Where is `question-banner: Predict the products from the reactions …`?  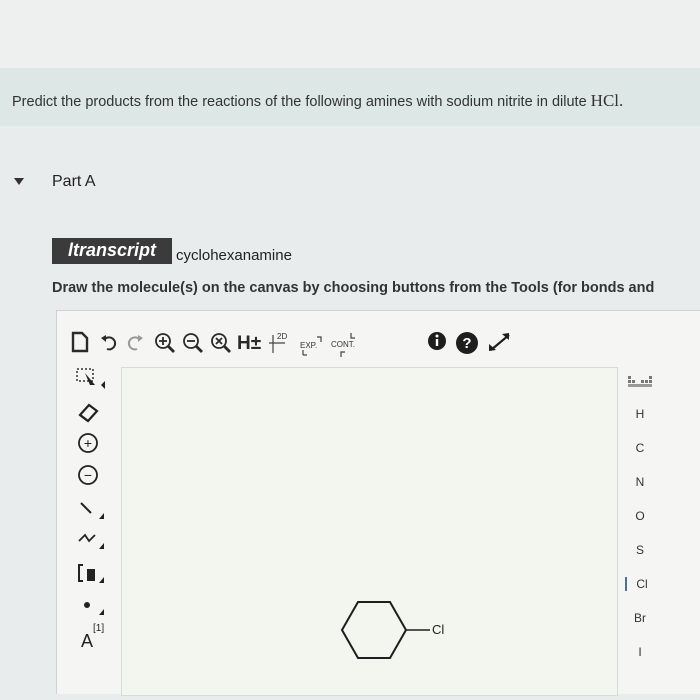 question-banner: Predict the products from the reactions … is located at coordinates (350, 97).